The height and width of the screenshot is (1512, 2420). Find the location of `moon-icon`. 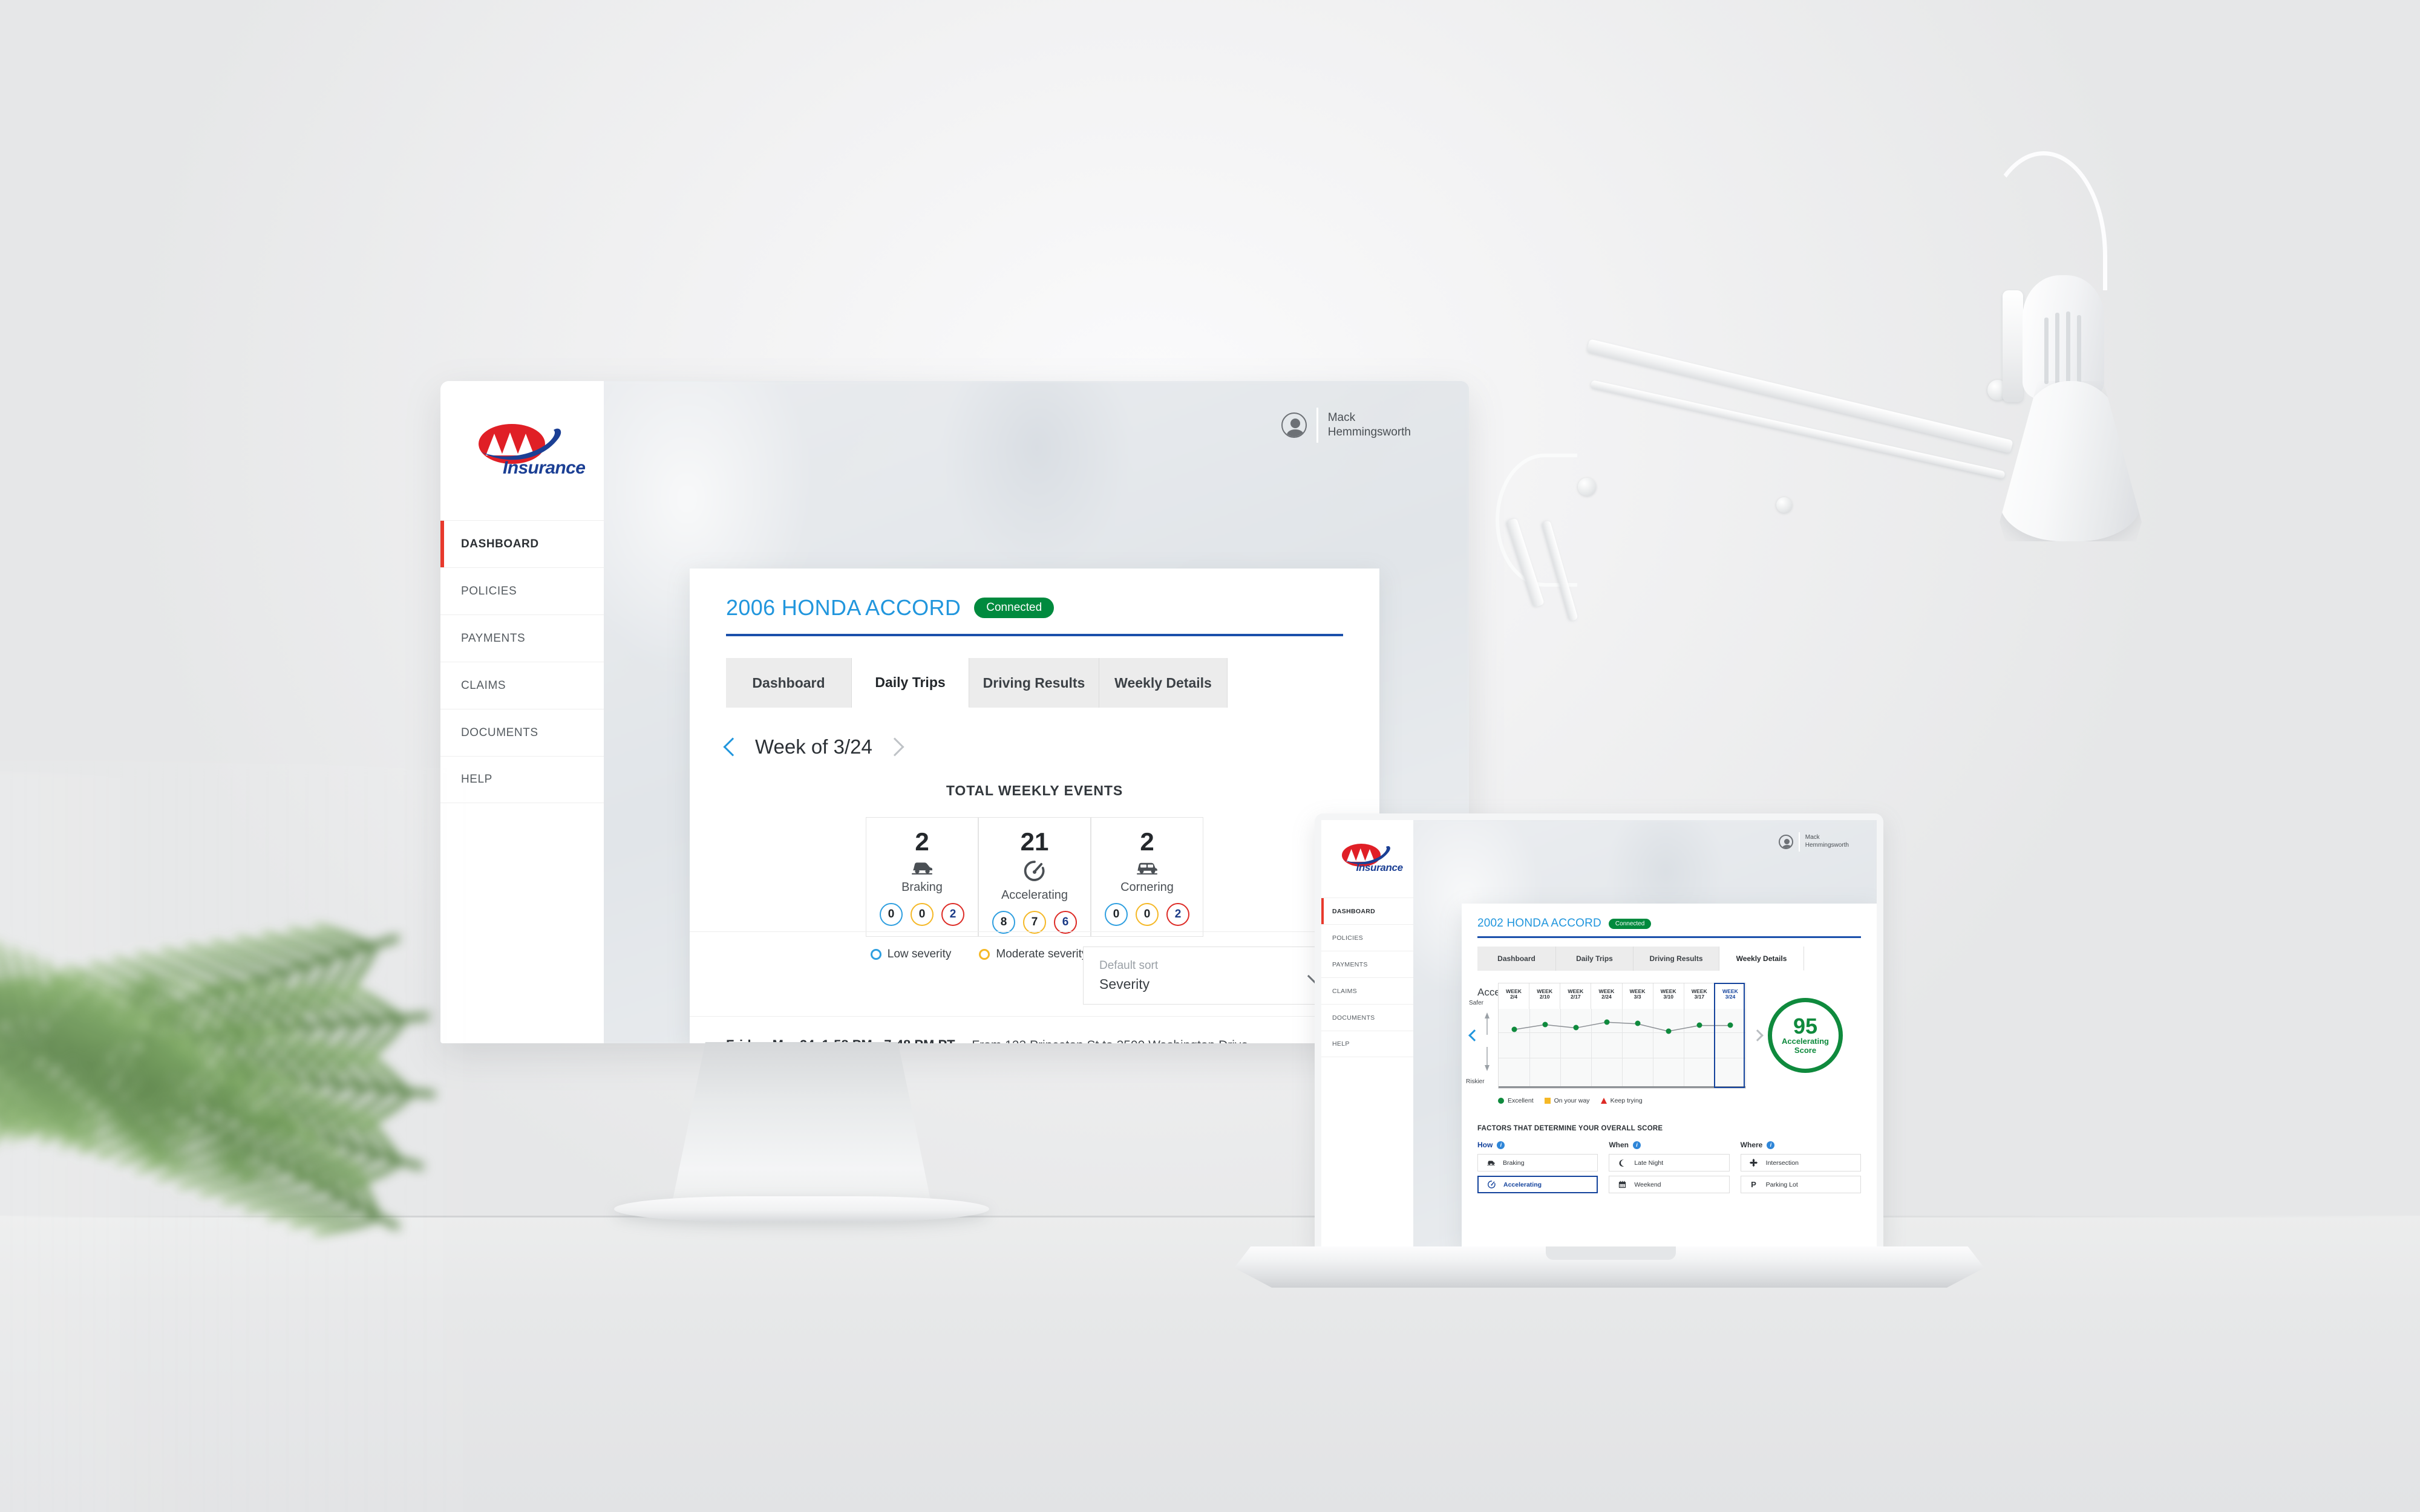

moon-icon is located at coordinates (1621, 1163).